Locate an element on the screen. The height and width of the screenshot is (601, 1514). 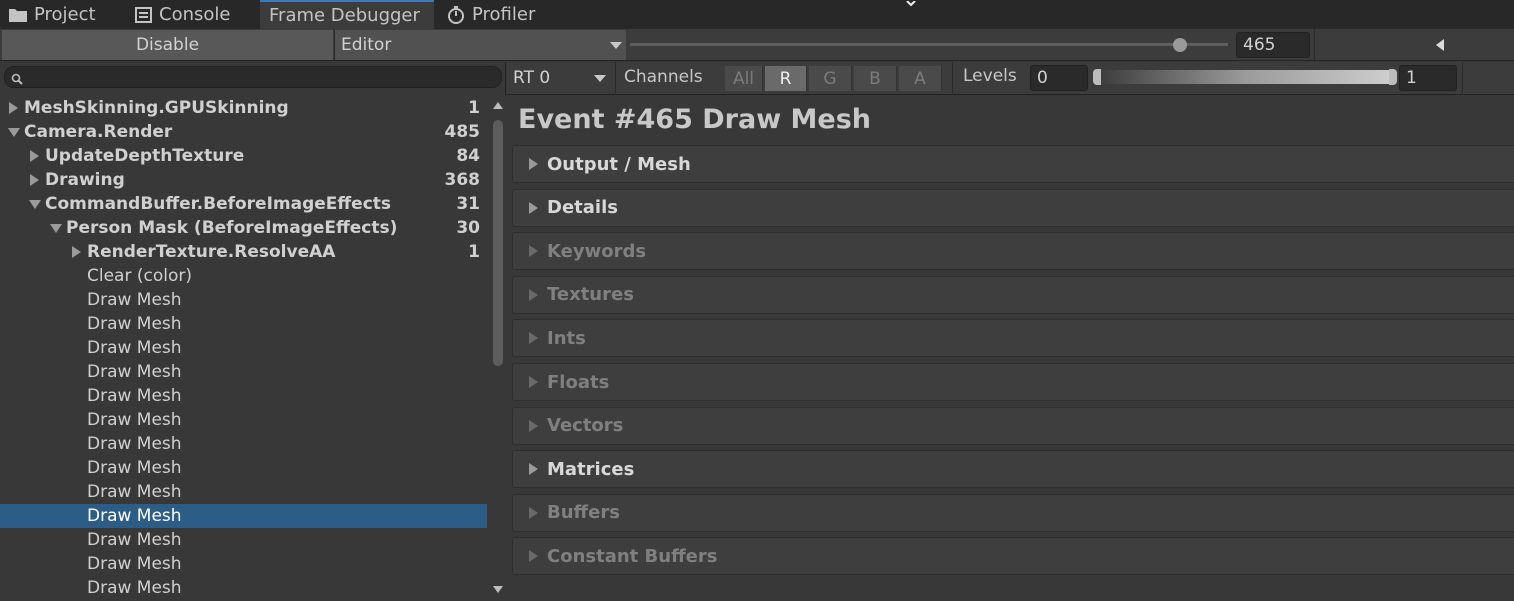
channel-button-g: G is located at coordinates (830, 78).